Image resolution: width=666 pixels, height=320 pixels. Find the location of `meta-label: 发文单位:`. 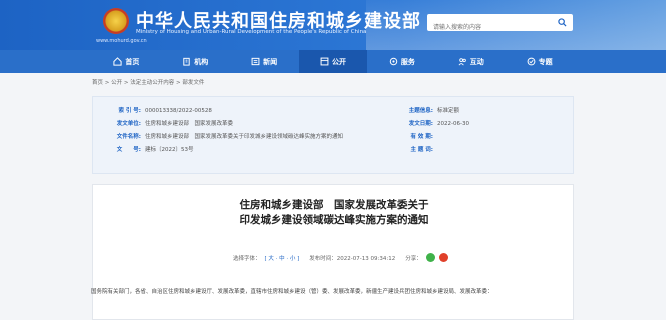

meta-label: 发文单位: is located at coordinates (128, 124).